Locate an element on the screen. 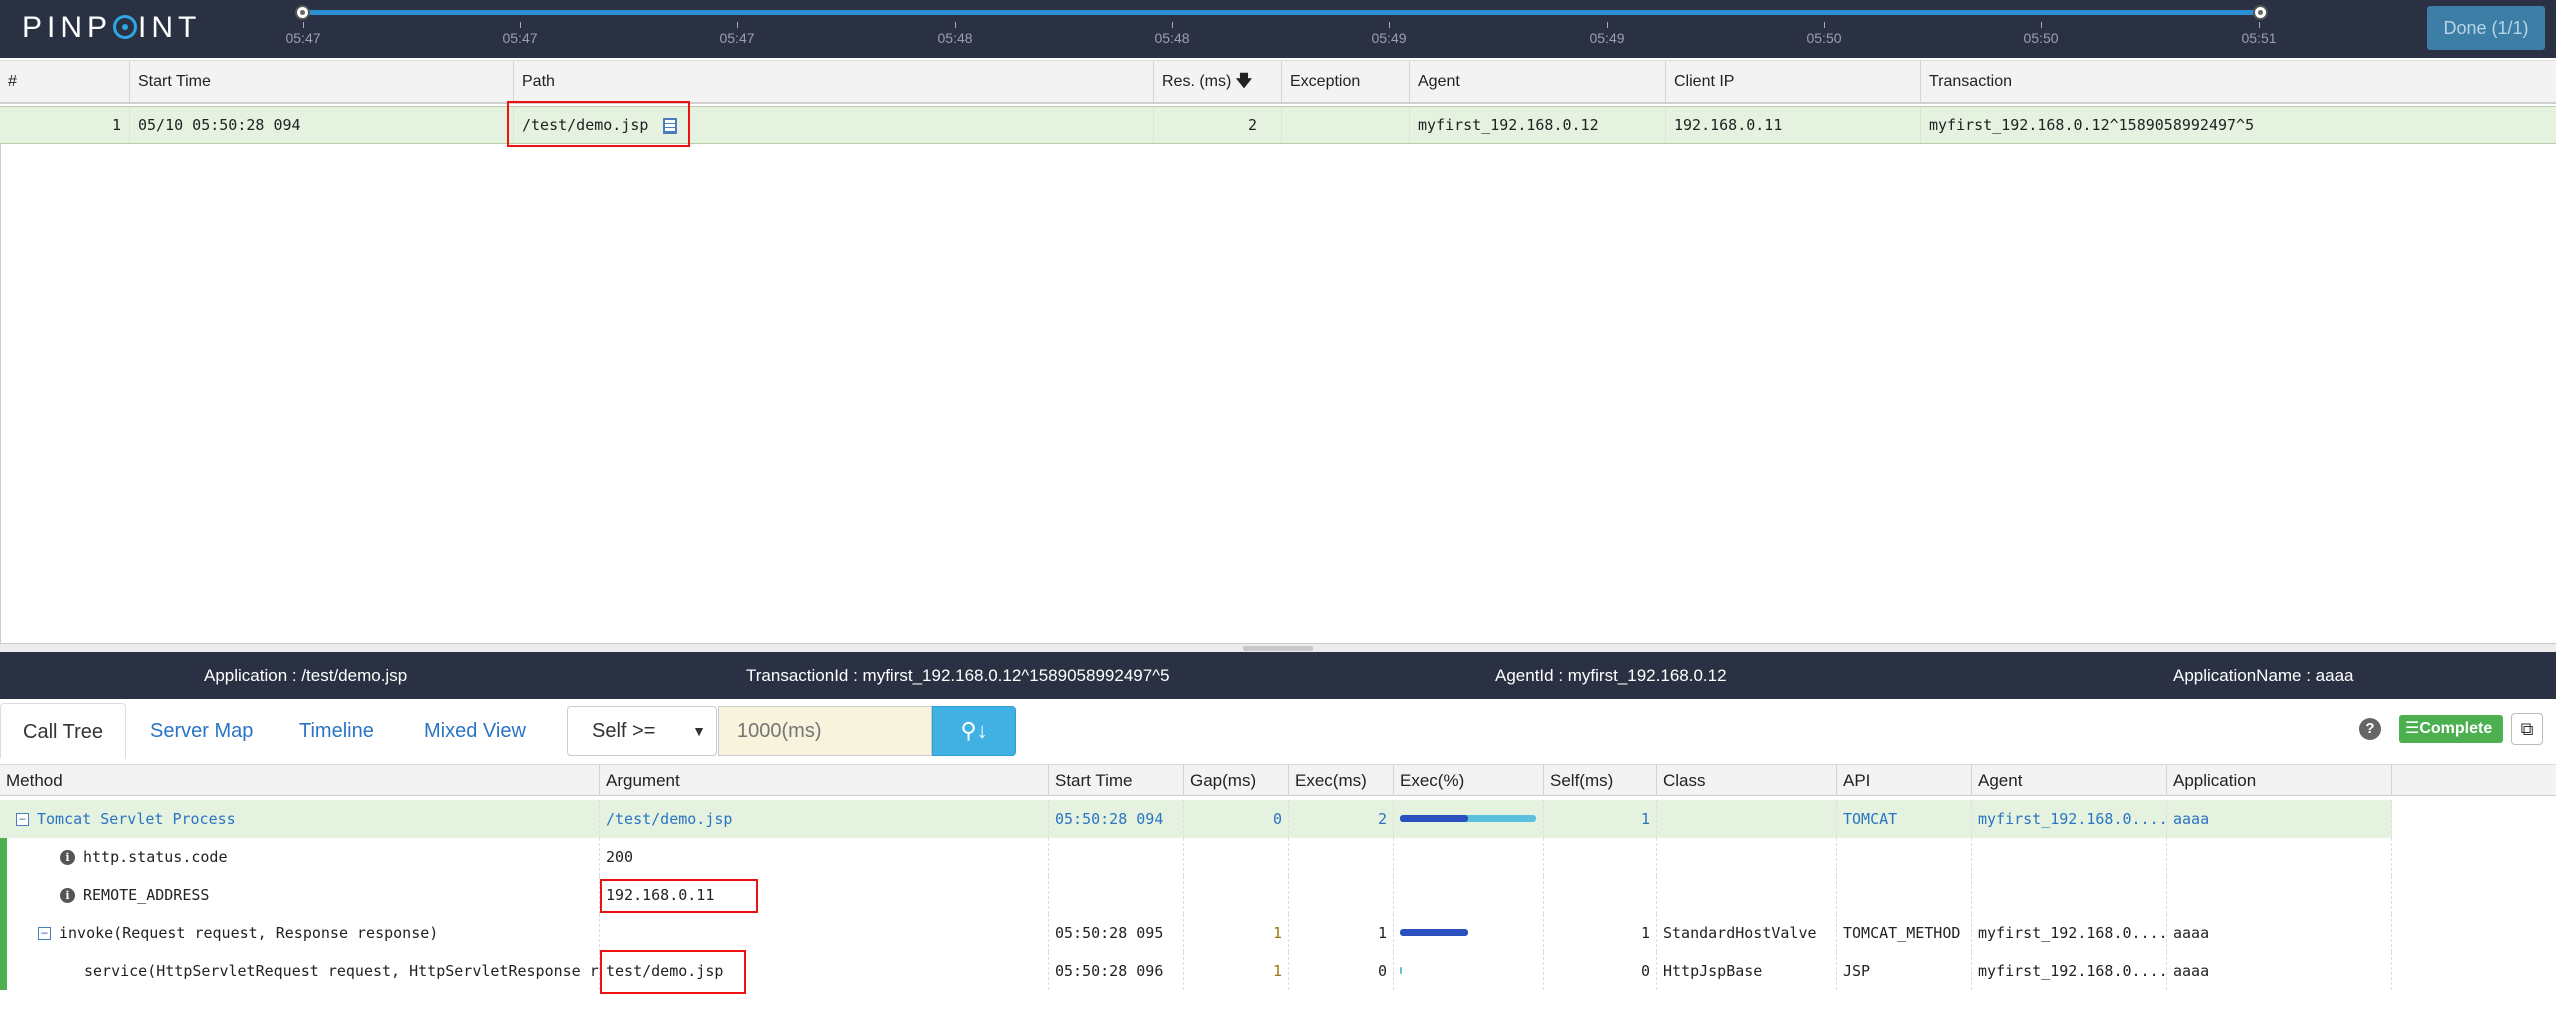 This screenshot has height=1010, width=2556. search-button: ⚲↓ is located at coordinates (974, 731).